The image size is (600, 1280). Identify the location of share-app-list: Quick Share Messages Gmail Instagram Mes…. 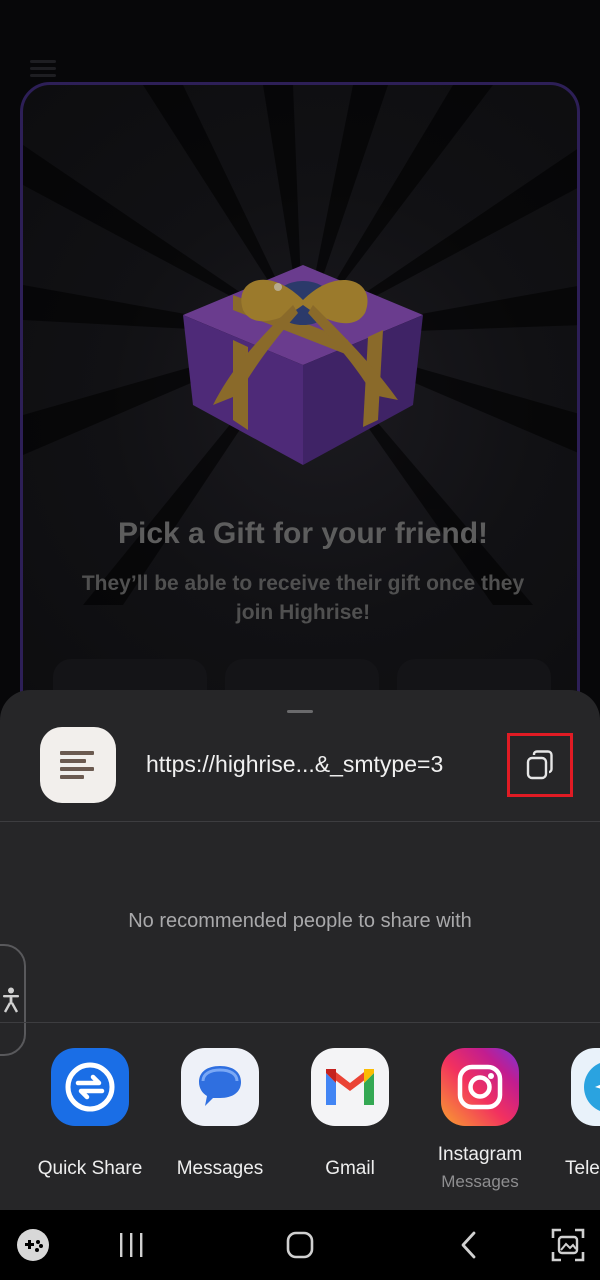
(300, 1123).